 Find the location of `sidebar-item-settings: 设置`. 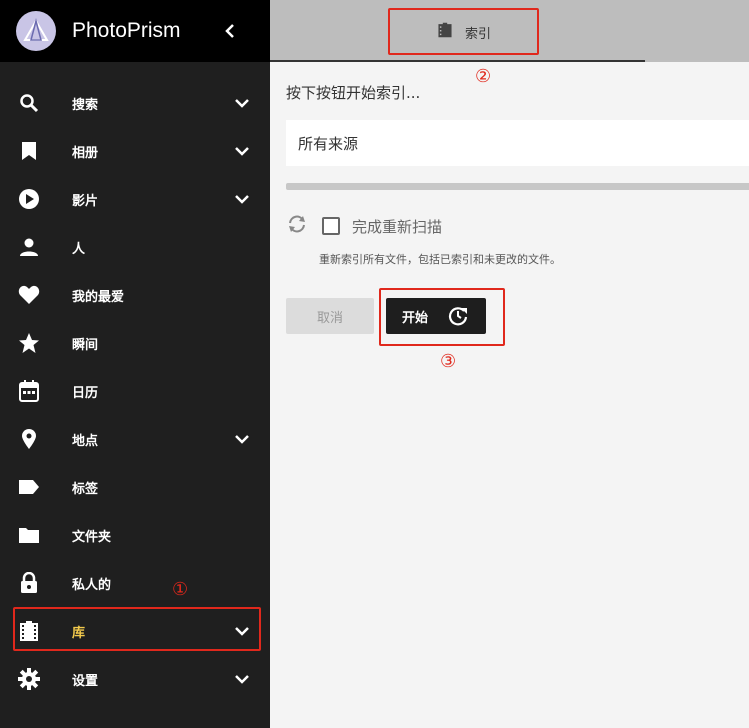

sidebar-item-settings: 设置 is located at coordinates (135, 679).